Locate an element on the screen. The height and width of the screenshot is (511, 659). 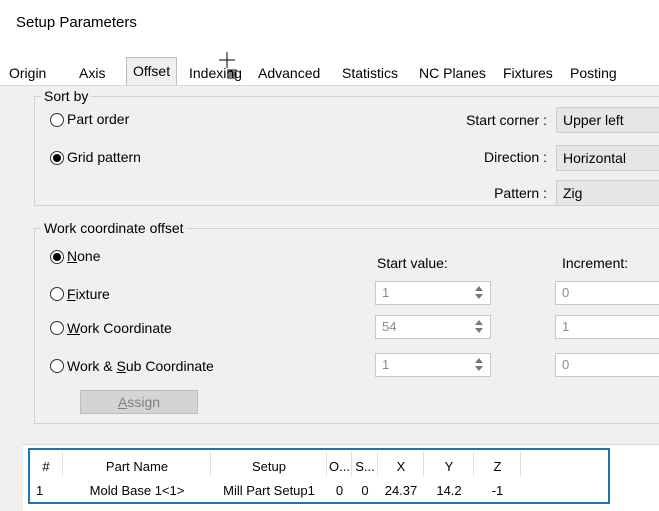
work-coordinate-start-value: 54 is located at coordinates (389, 326).